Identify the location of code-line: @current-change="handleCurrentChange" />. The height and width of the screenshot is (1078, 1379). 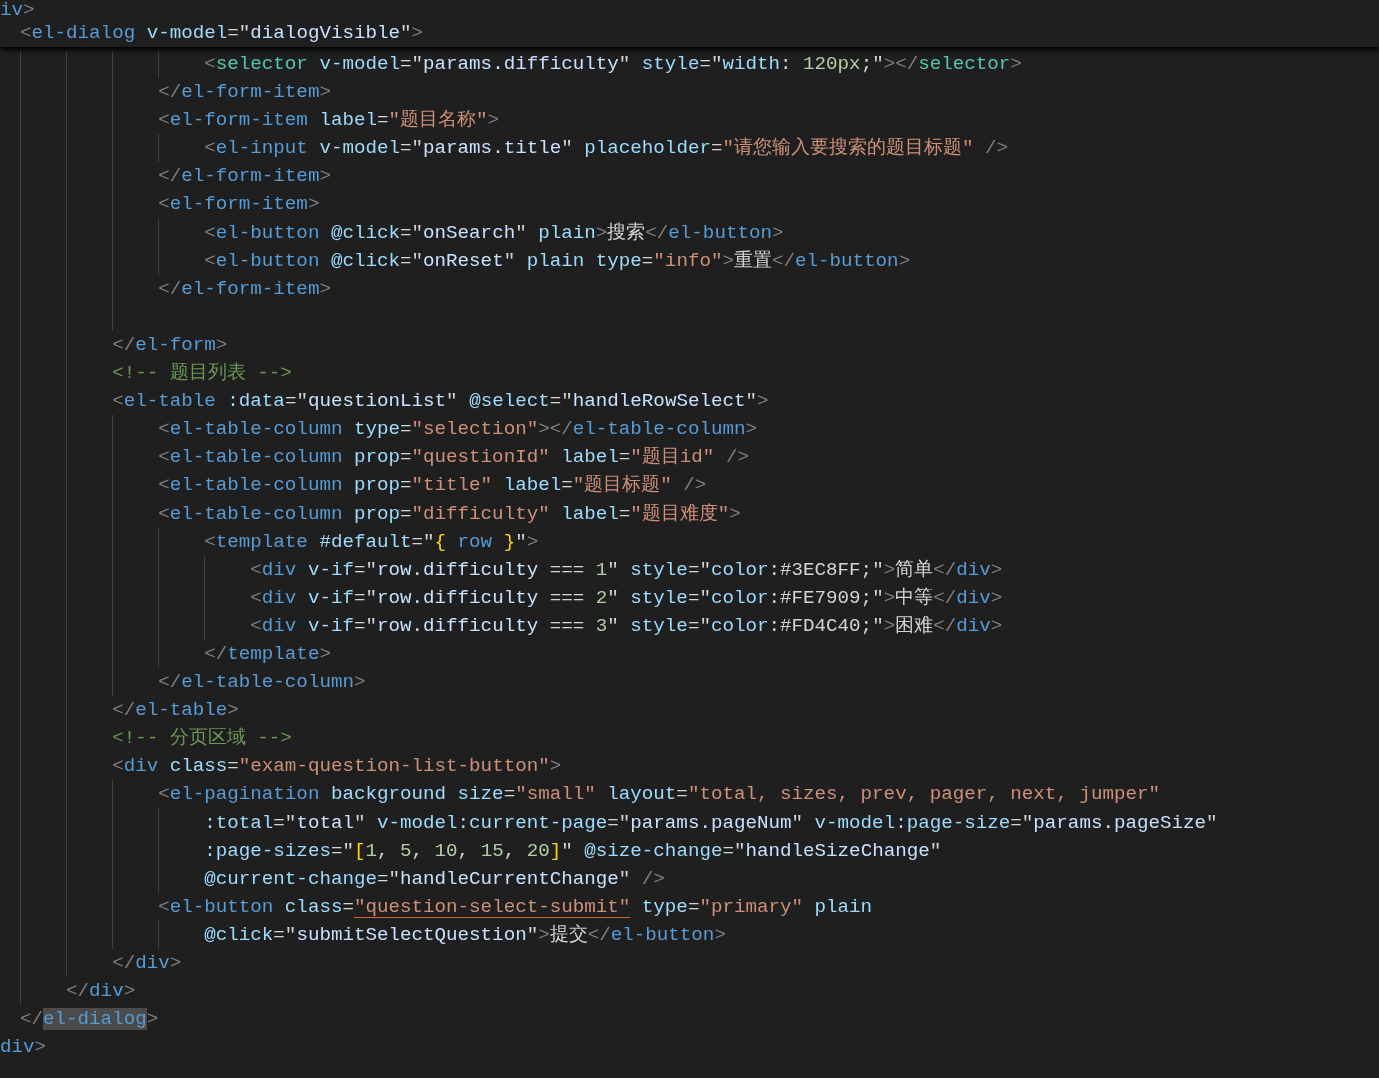
(434, 879).